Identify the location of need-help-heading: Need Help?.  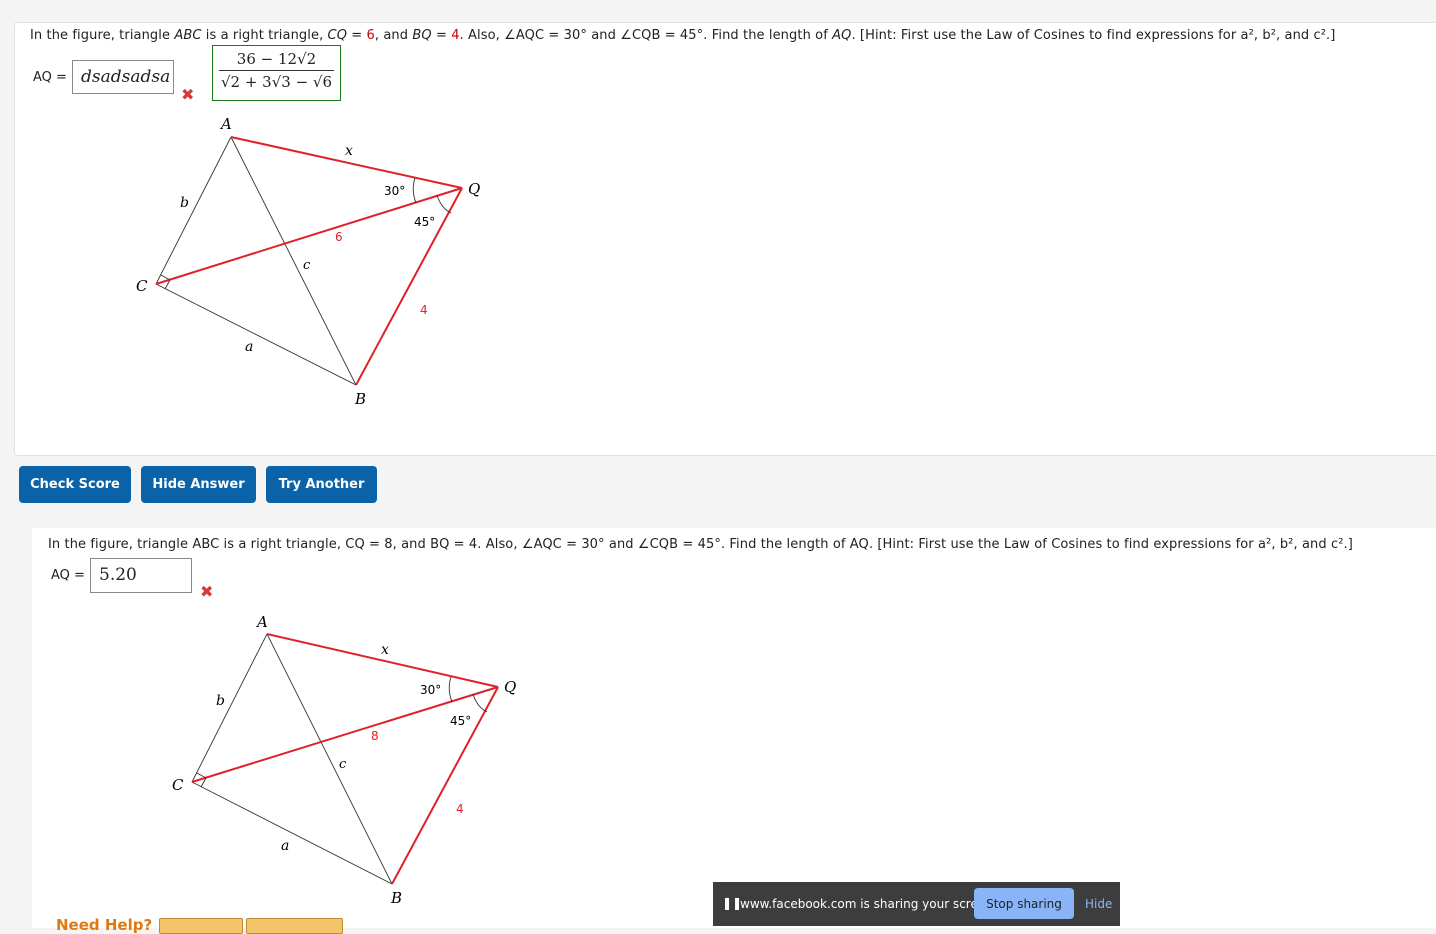
(104, 925).